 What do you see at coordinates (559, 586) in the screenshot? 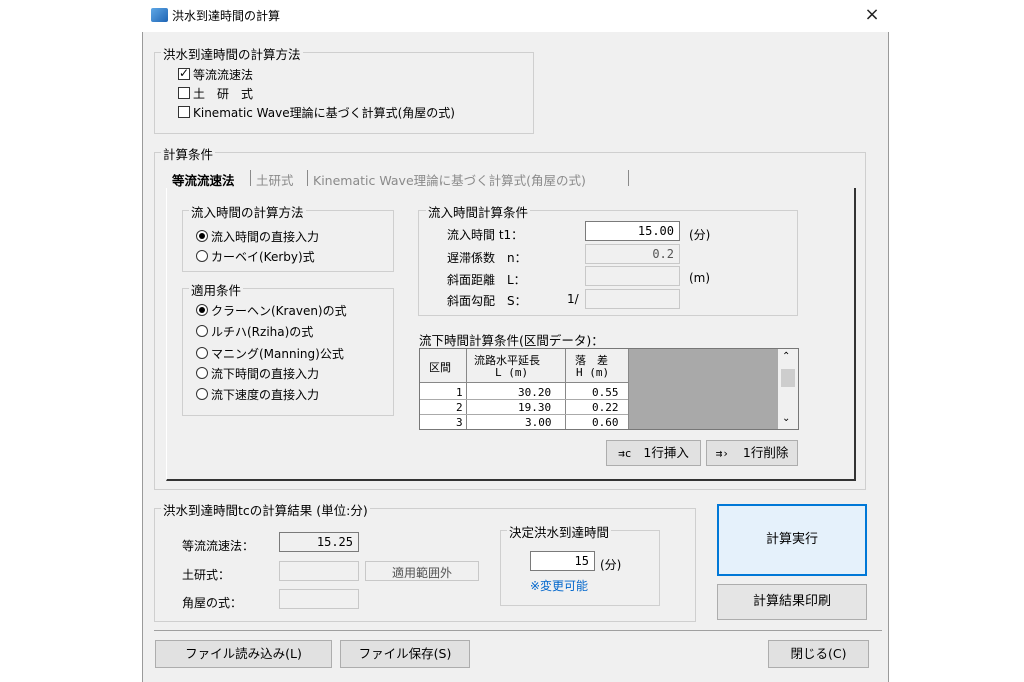
I see `decision-note: ※変更可能` at bounding box center [559, 586].